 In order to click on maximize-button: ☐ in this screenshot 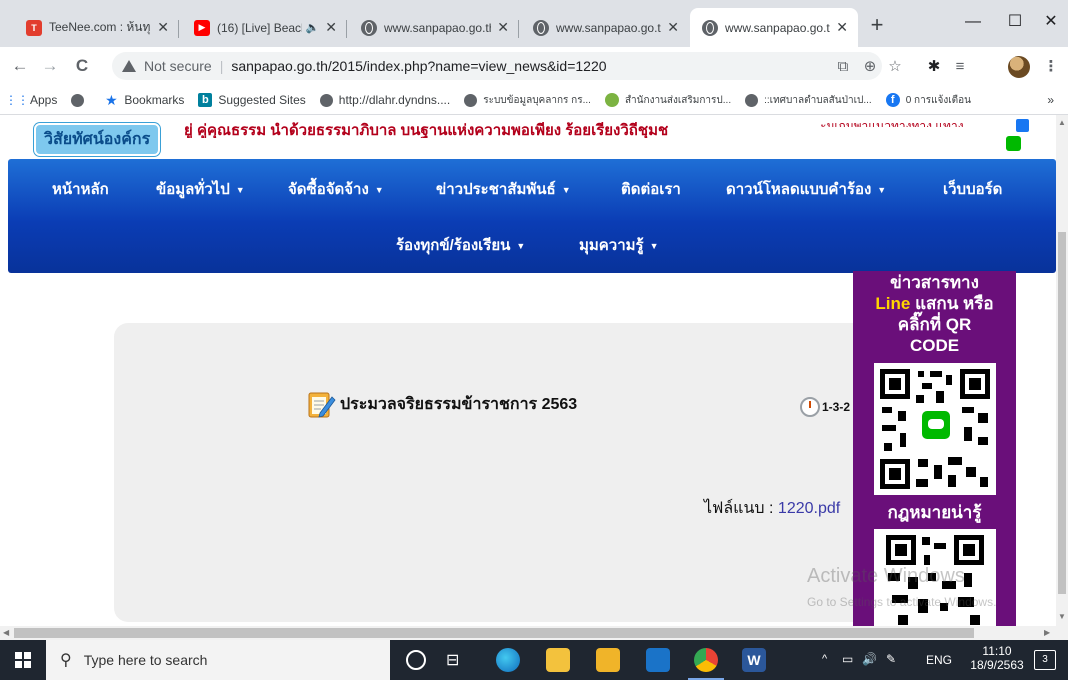, I will do `click(1015, 22)`.